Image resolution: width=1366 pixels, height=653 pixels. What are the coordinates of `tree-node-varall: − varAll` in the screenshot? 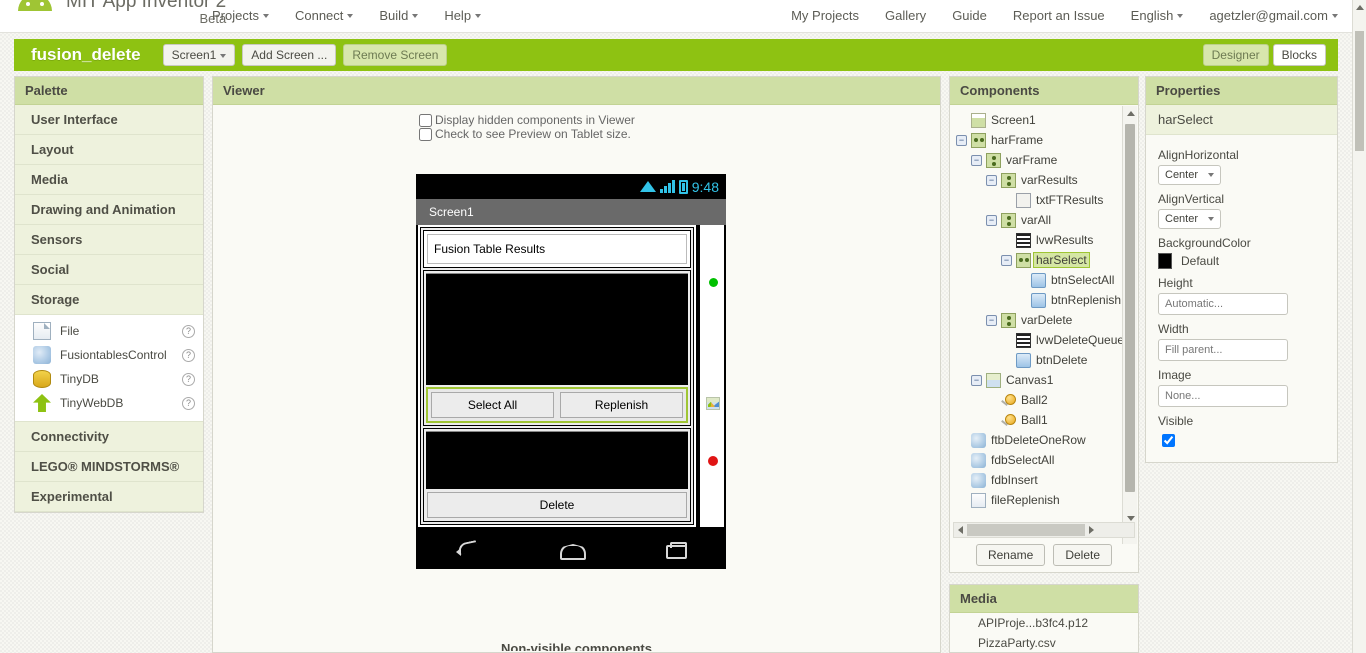 It's located at (1044, 220).